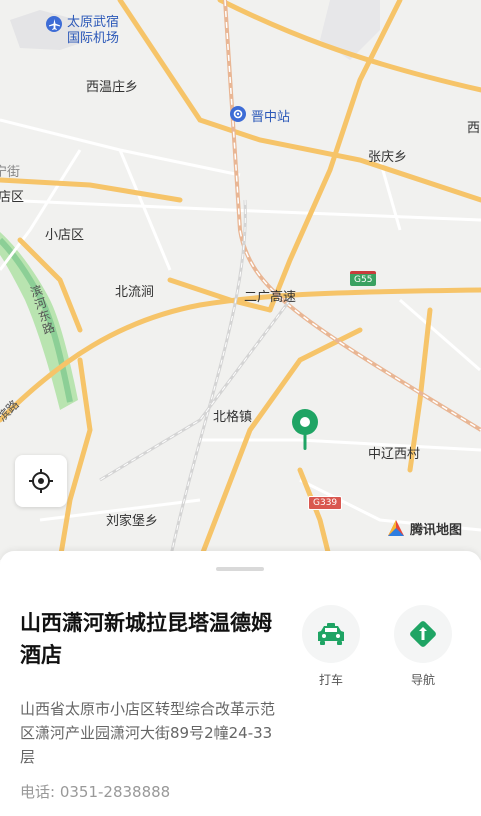  What do you see at coordinates (270, 297) in the screenshot?
I see `label-erguang-expressway: 二广高速` at bounding box center [270, 297].